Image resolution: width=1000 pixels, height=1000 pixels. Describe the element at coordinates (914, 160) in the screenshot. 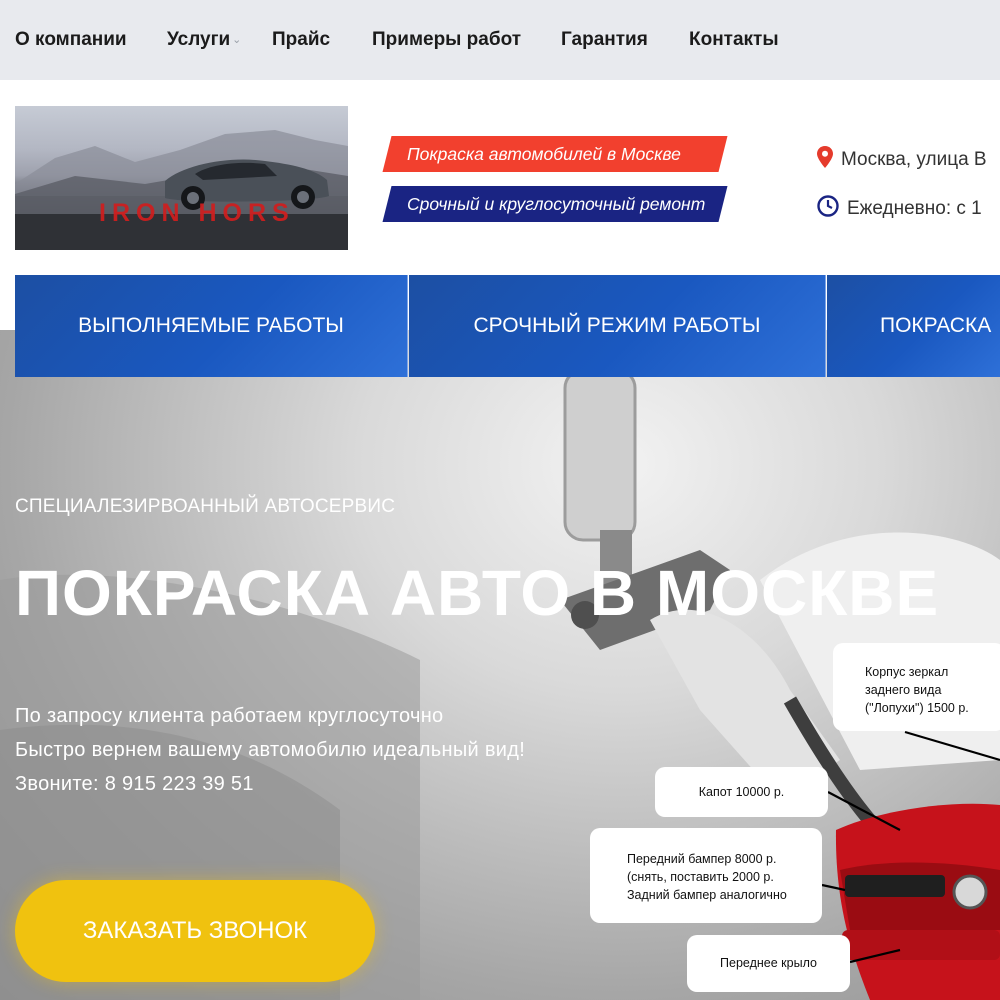

I see `address-text: Москва, улица В` at that location.